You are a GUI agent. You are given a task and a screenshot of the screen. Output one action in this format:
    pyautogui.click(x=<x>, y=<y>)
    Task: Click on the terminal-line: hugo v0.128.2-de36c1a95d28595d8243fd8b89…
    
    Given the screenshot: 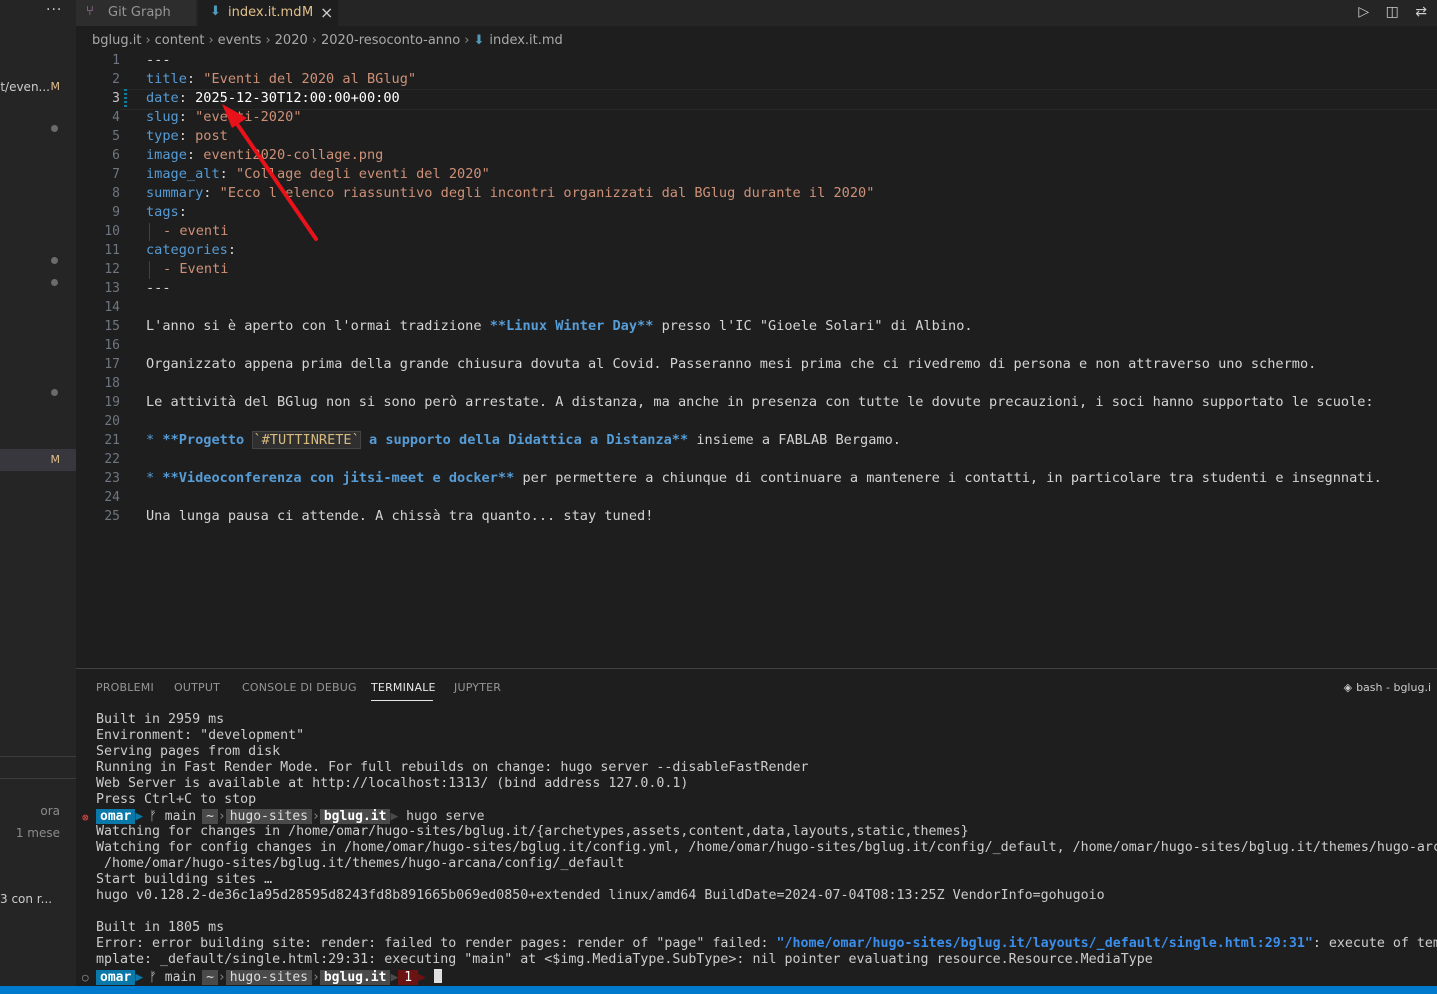 What is the action you would take?
    pyautogui.click(x=600, y=895)
    